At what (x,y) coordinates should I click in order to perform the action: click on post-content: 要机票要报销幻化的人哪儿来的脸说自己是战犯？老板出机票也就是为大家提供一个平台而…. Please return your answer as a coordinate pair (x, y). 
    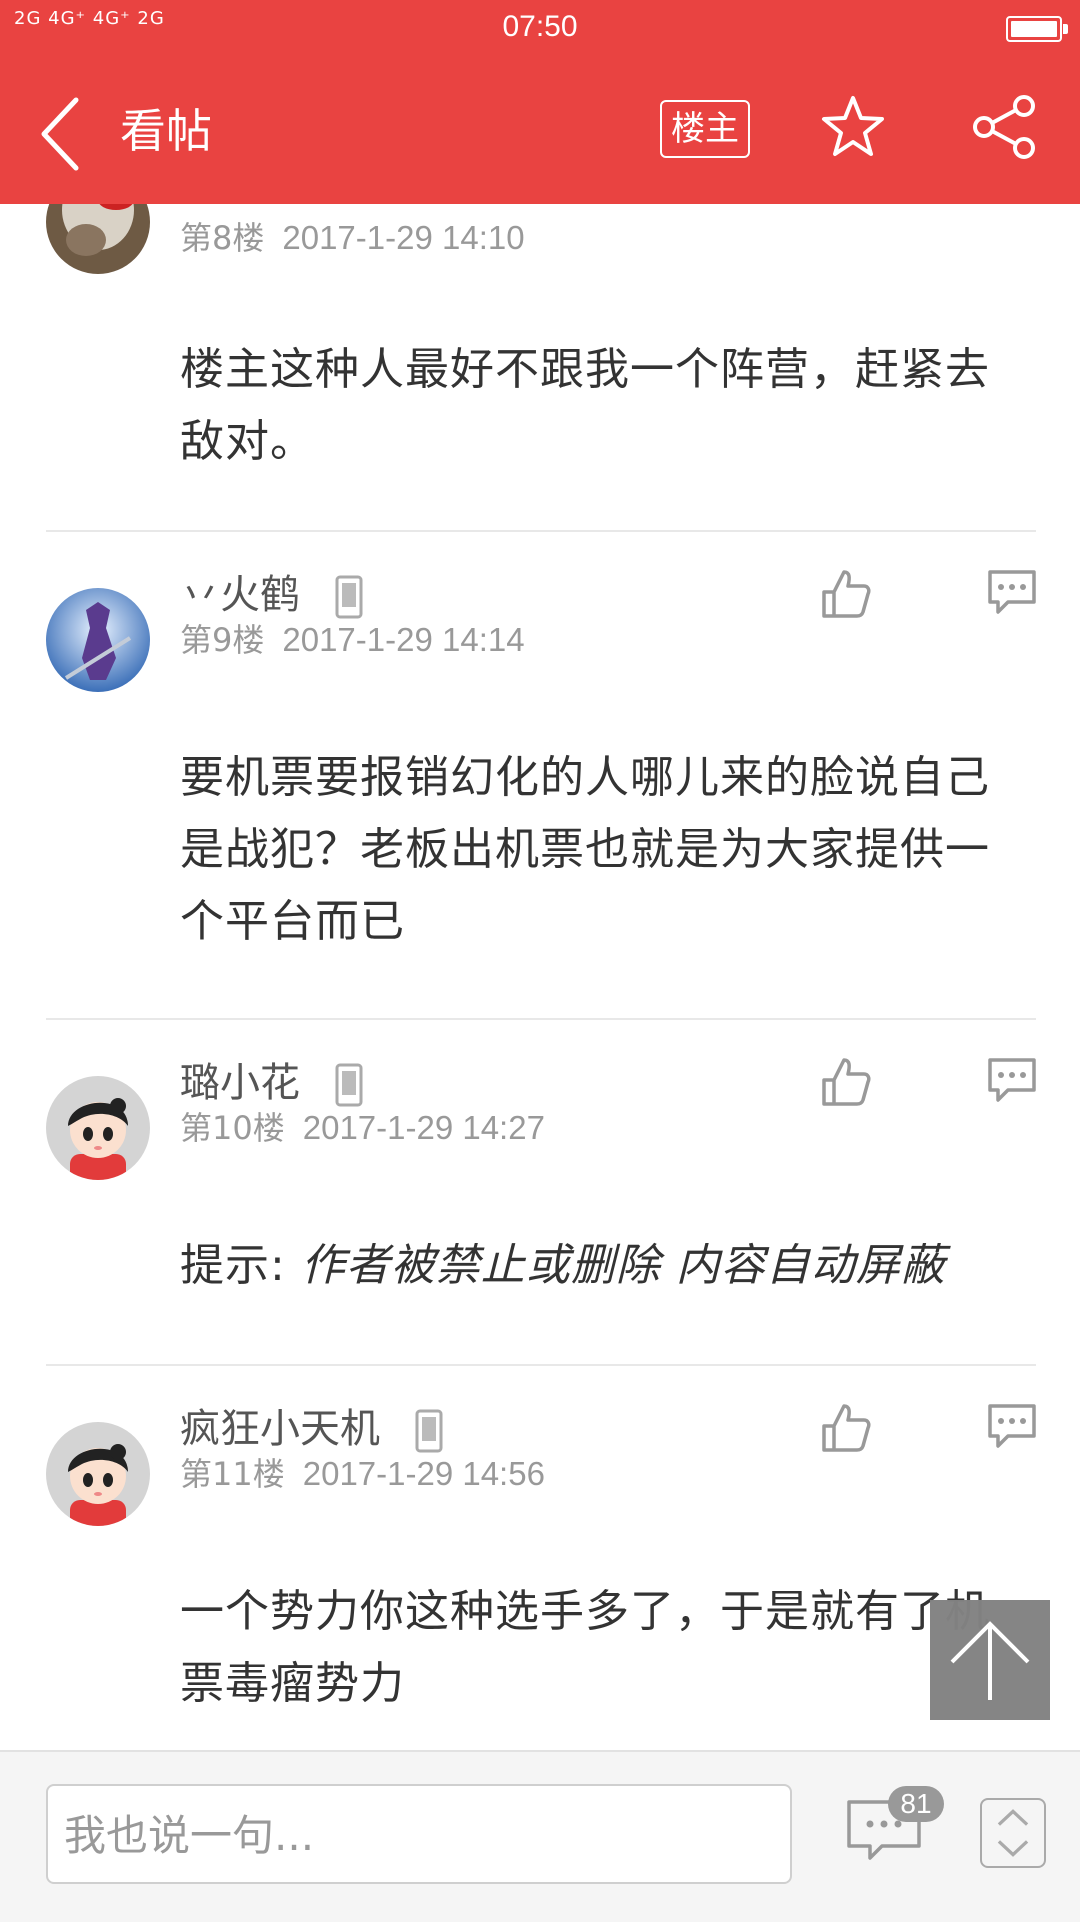
    Looking at the image, I should click on (585, 849).